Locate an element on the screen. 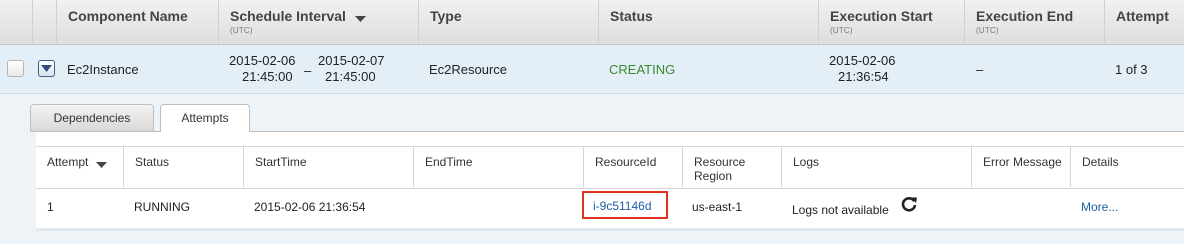 This screenshot has width=1184, height=244. status-badge: CREATING is located at coordinates (642, 69).